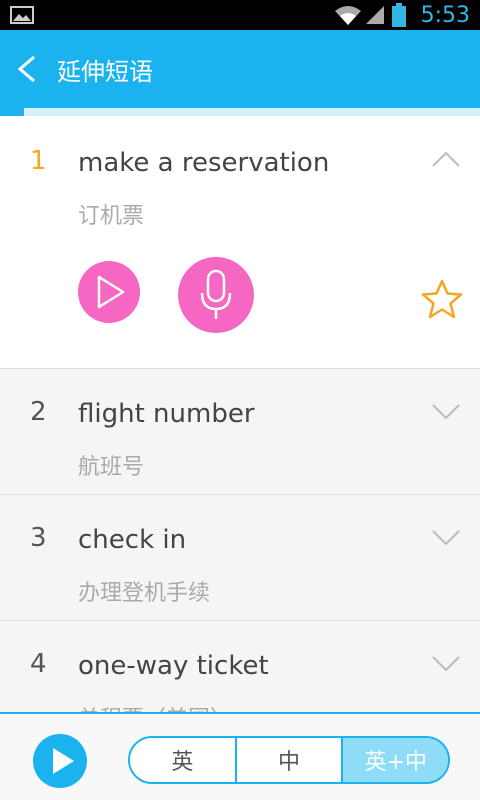 The image size is (480, 800). What do you see at coordinates (240, 69) in the screenshot?
I see `app-header: 延伸短语` at bounding box center [240, 69].